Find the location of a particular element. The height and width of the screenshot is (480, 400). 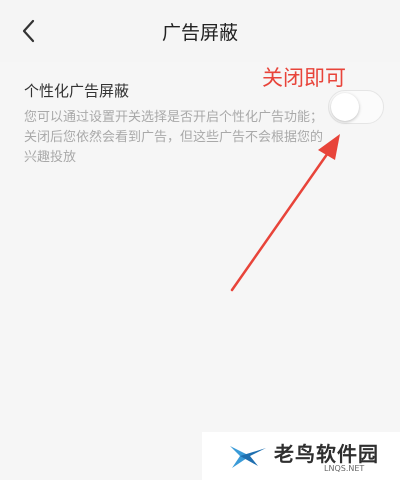

watermark: 老鸟软件园 LNQS.NET is located at coordinates (301, 456).